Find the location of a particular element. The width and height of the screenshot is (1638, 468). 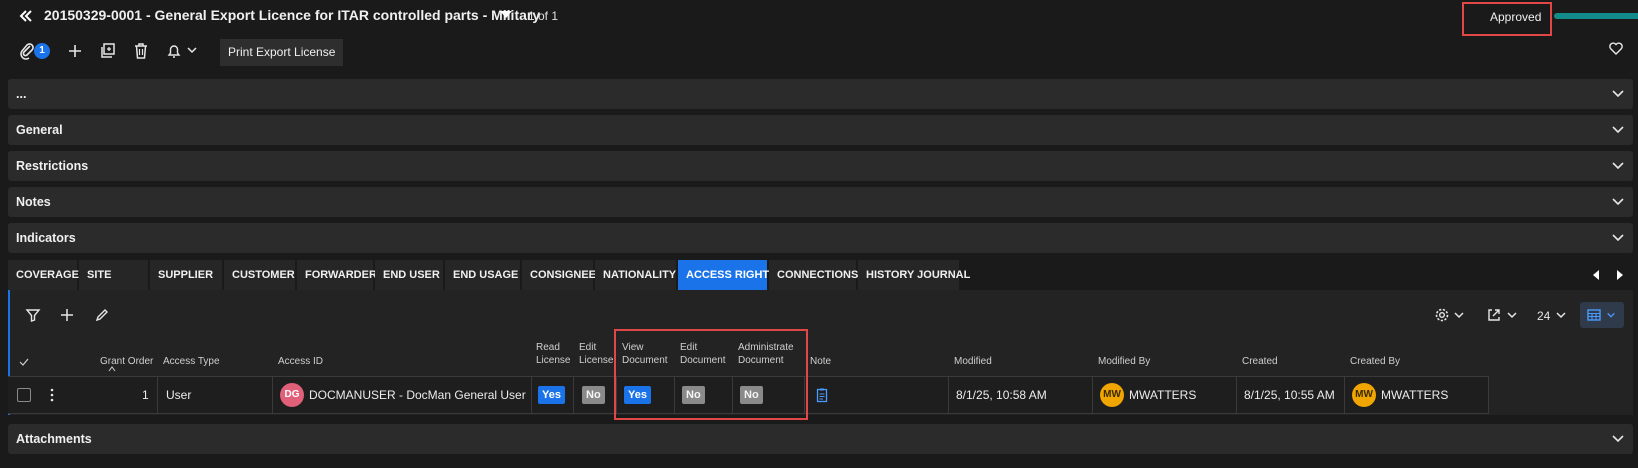

col-access-id: Access ID is located at coordinates (300, 361).